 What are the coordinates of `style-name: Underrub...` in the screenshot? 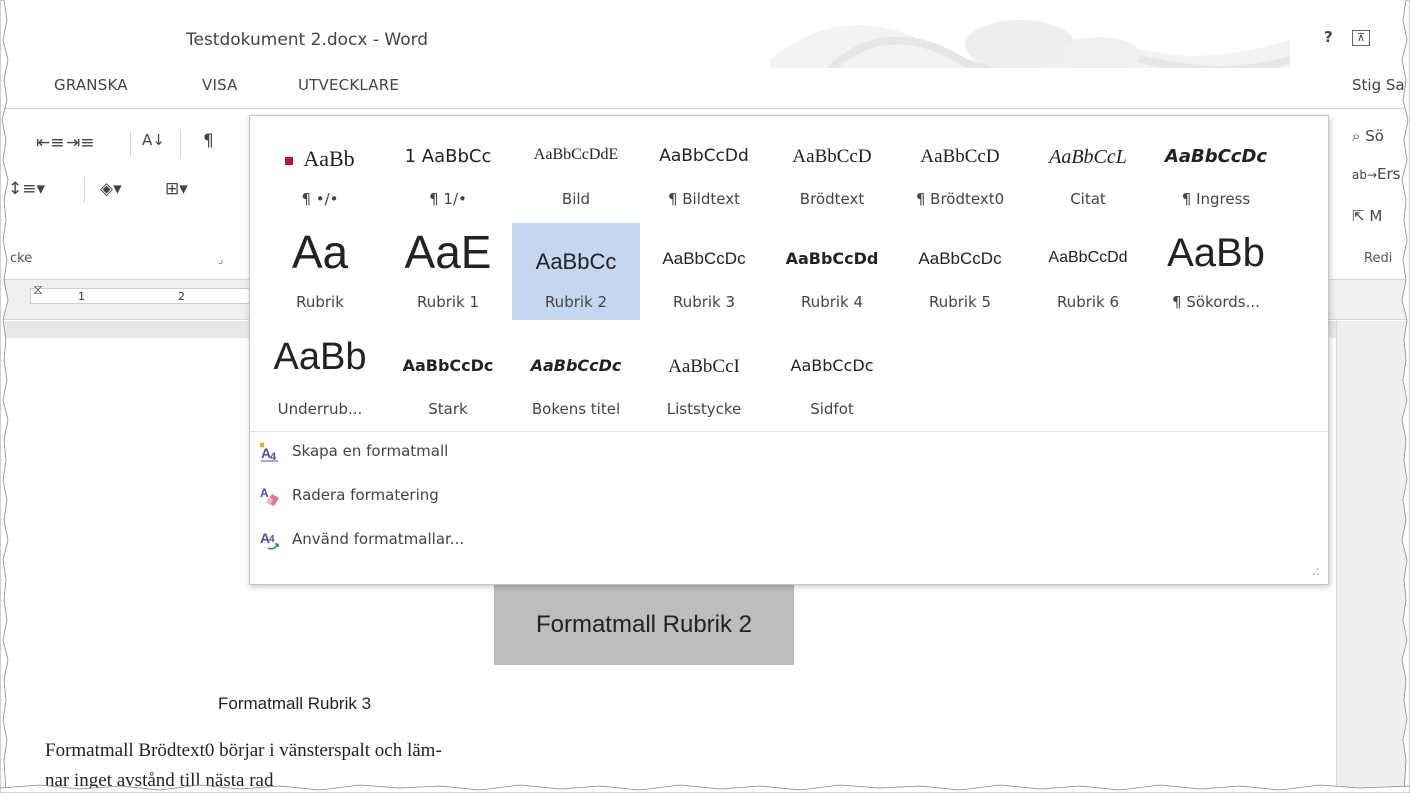 It's located at (320, 409).